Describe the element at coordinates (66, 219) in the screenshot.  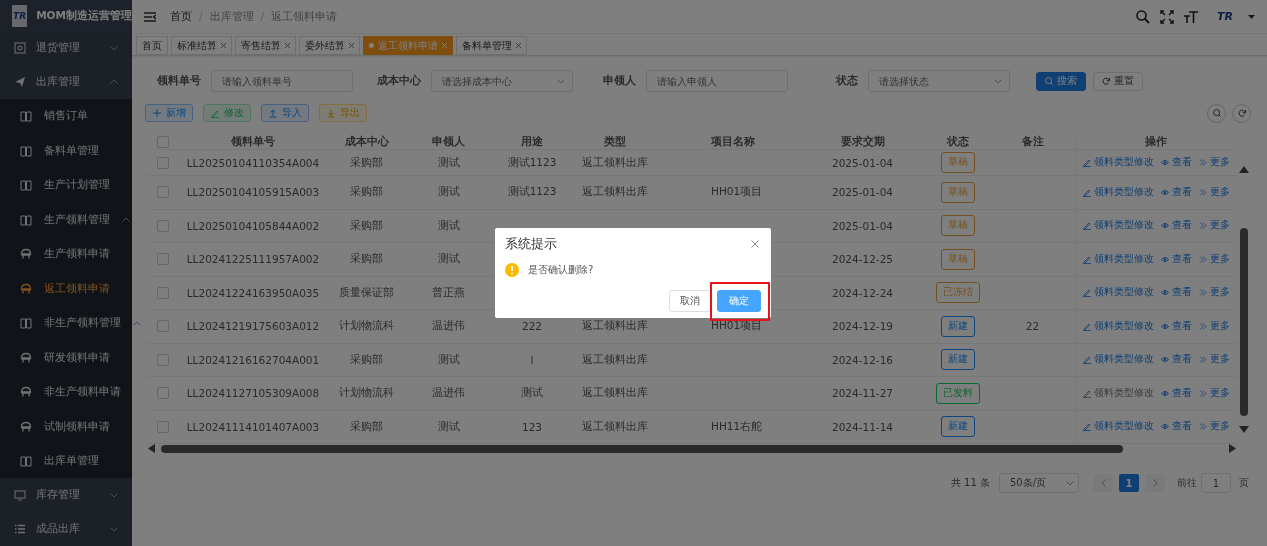
I see `sidebar-item: 生产领料管理` at that location.